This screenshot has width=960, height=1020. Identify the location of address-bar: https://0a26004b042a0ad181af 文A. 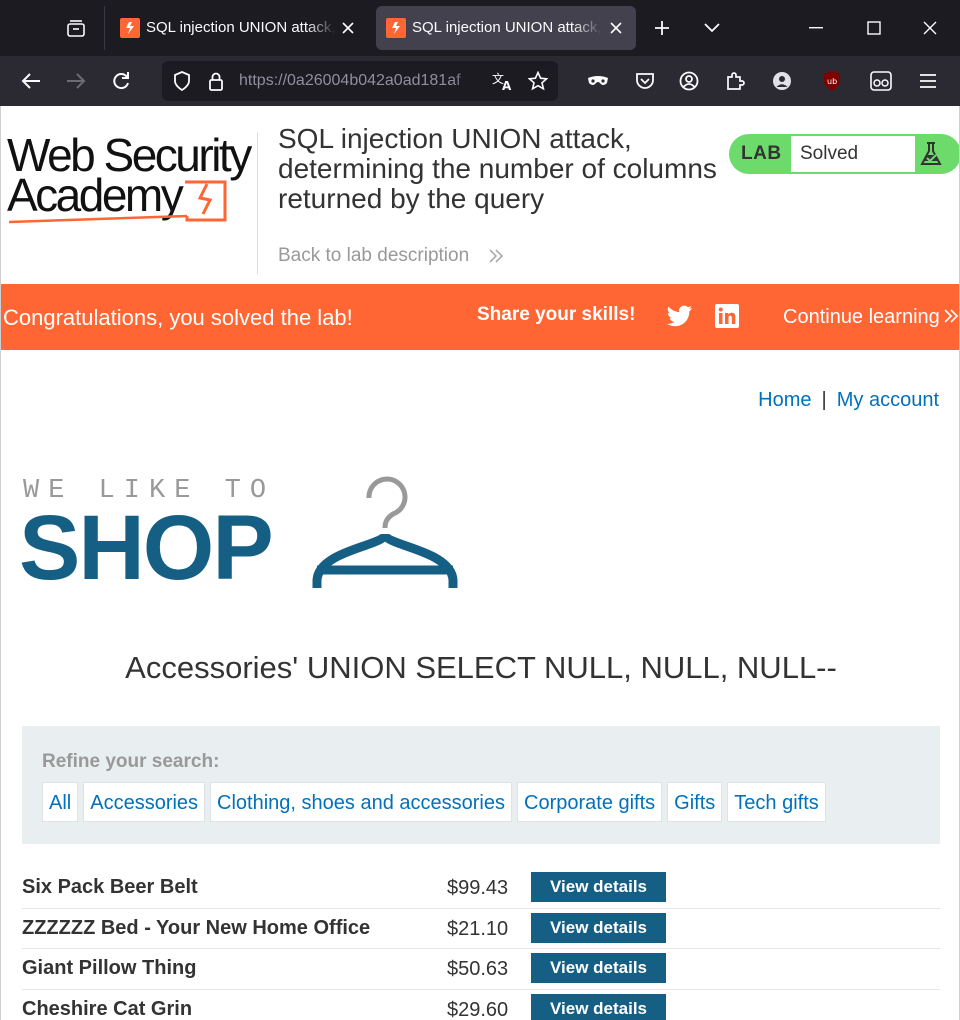
(360, 81).